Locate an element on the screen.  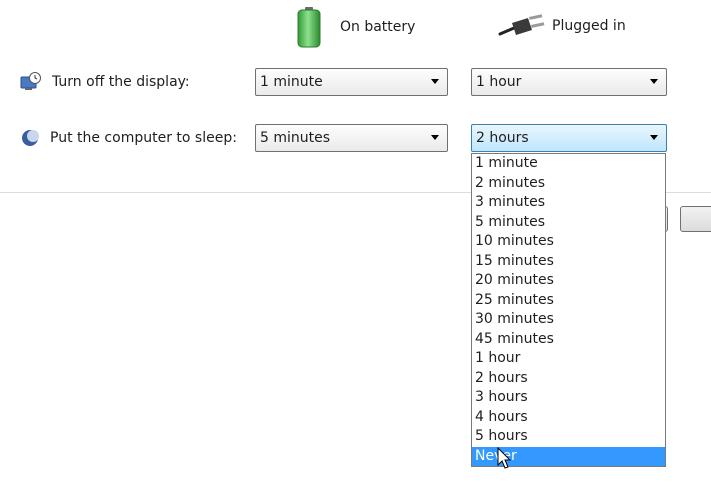
dropdown-option: 2 minutes is located at coordinates (568, 184).